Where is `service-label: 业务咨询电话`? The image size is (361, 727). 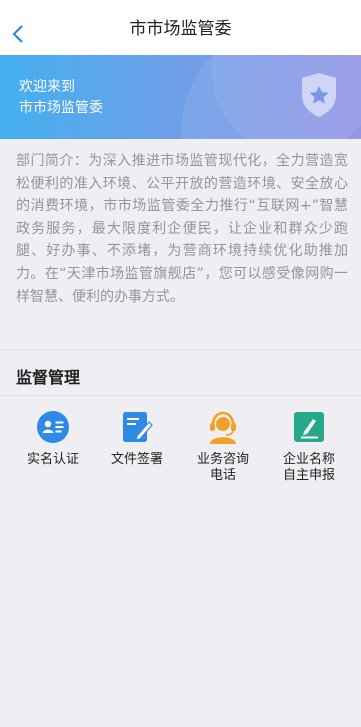
service-label: 业务咨询电话 is located at coordinates (222, 467).